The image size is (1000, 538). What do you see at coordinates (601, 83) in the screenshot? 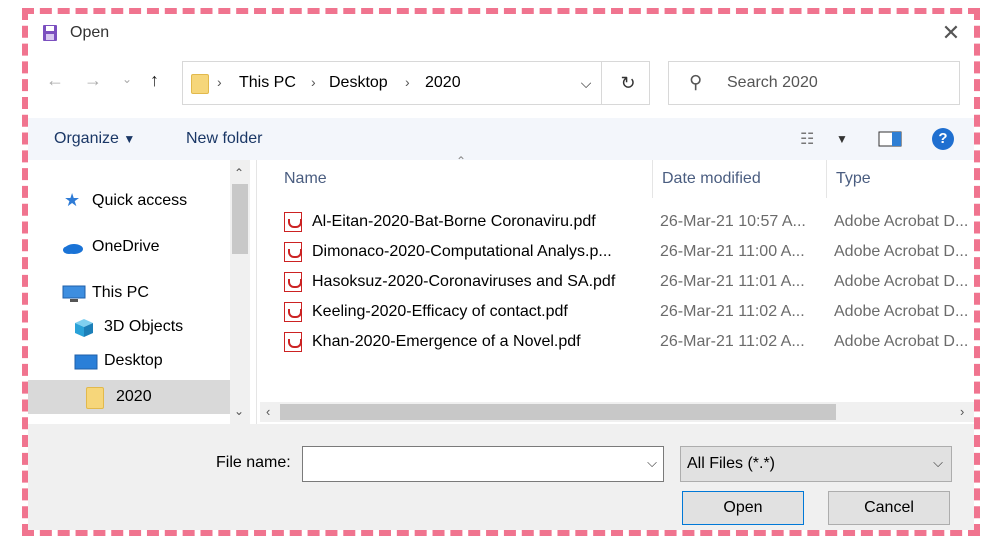
I see `address-divider` at bounding box center [601, 83].